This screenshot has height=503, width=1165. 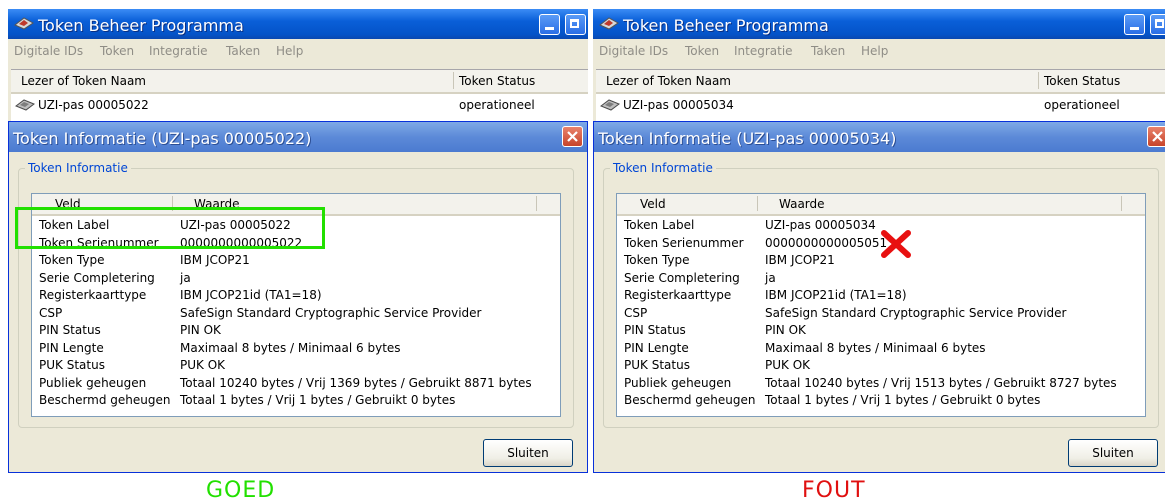 What do you see at coordinates (802, 204) in the screenshot?
I see `column-header-value: Waarde` at bounding box center [802, 204].